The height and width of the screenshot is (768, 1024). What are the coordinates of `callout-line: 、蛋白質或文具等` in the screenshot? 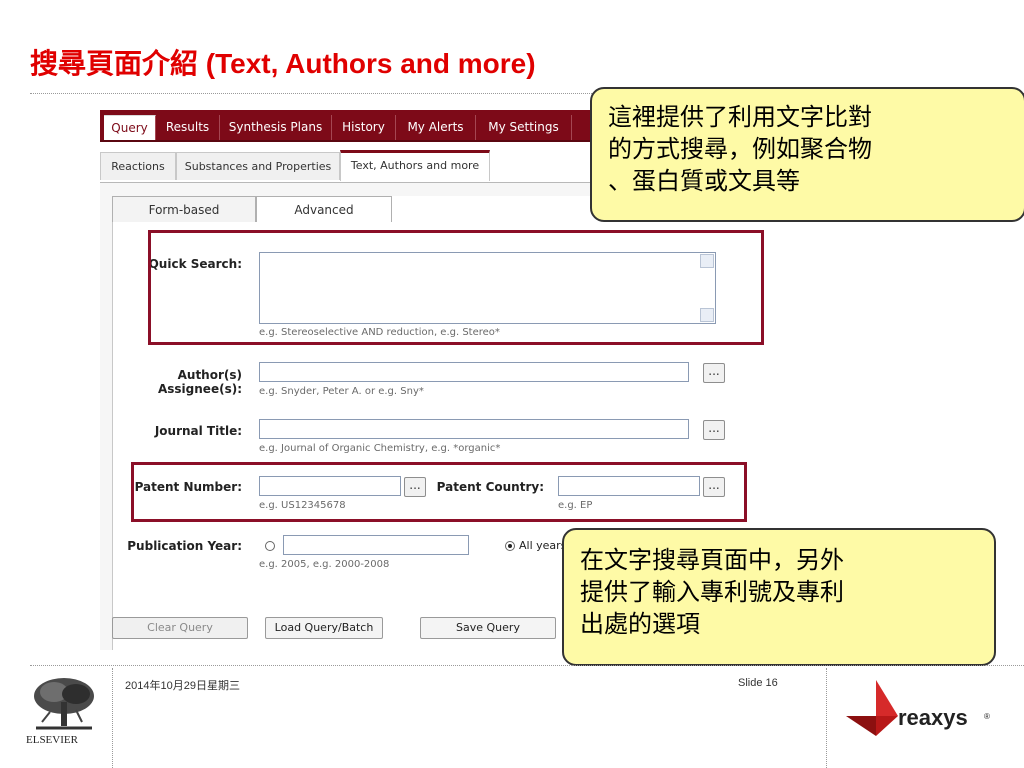 It's located at (704, 181).